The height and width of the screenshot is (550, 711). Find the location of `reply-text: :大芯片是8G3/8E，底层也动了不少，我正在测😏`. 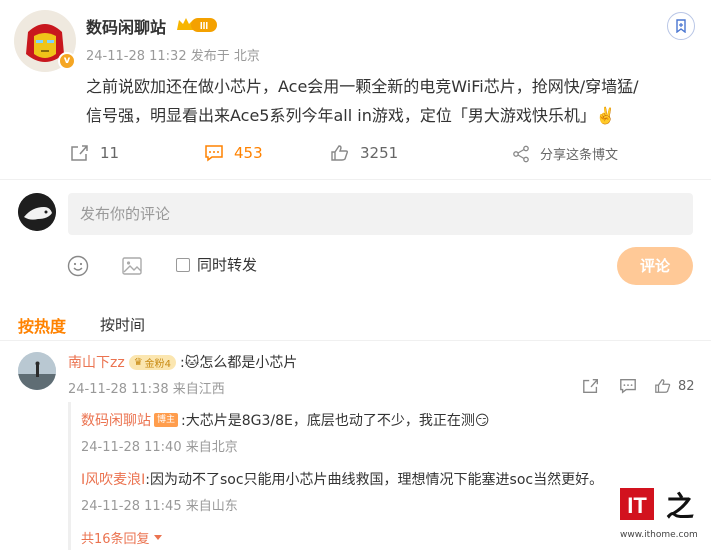

reply-text: :大芯片是8G3/8E，底层也动了不少，我正在测😏 is located at coordinates (335, 421).